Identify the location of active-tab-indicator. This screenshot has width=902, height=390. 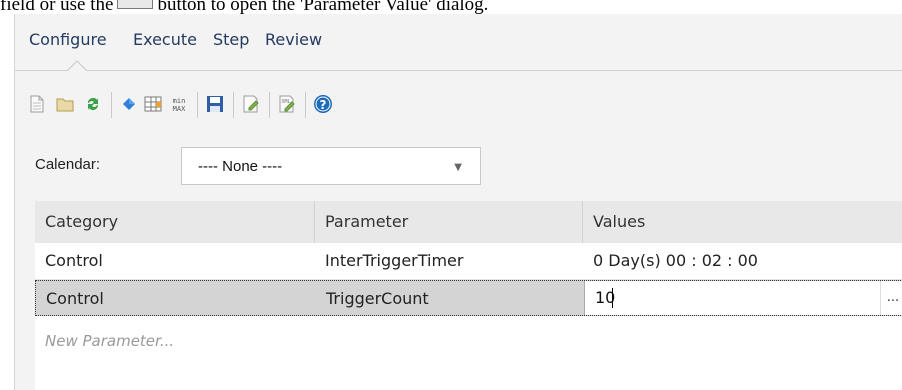
(77, 65).